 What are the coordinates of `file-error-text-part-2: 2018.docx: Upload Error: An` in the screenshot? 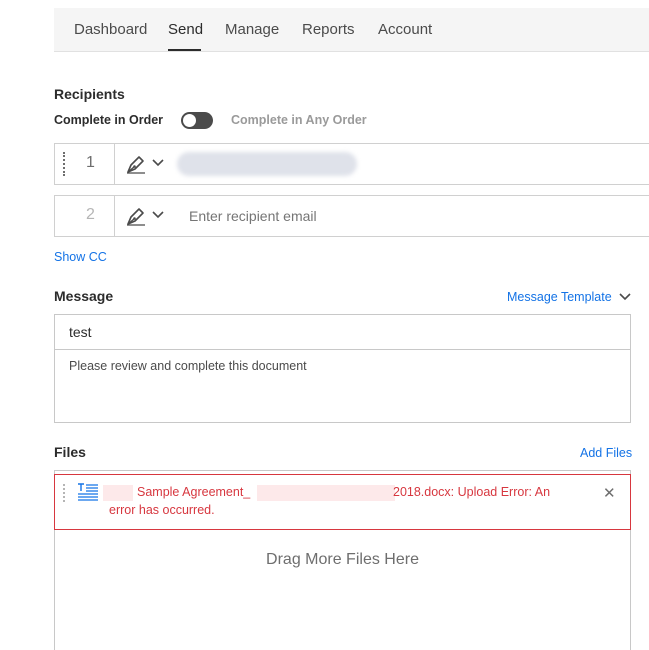 It's located at (472, 492).